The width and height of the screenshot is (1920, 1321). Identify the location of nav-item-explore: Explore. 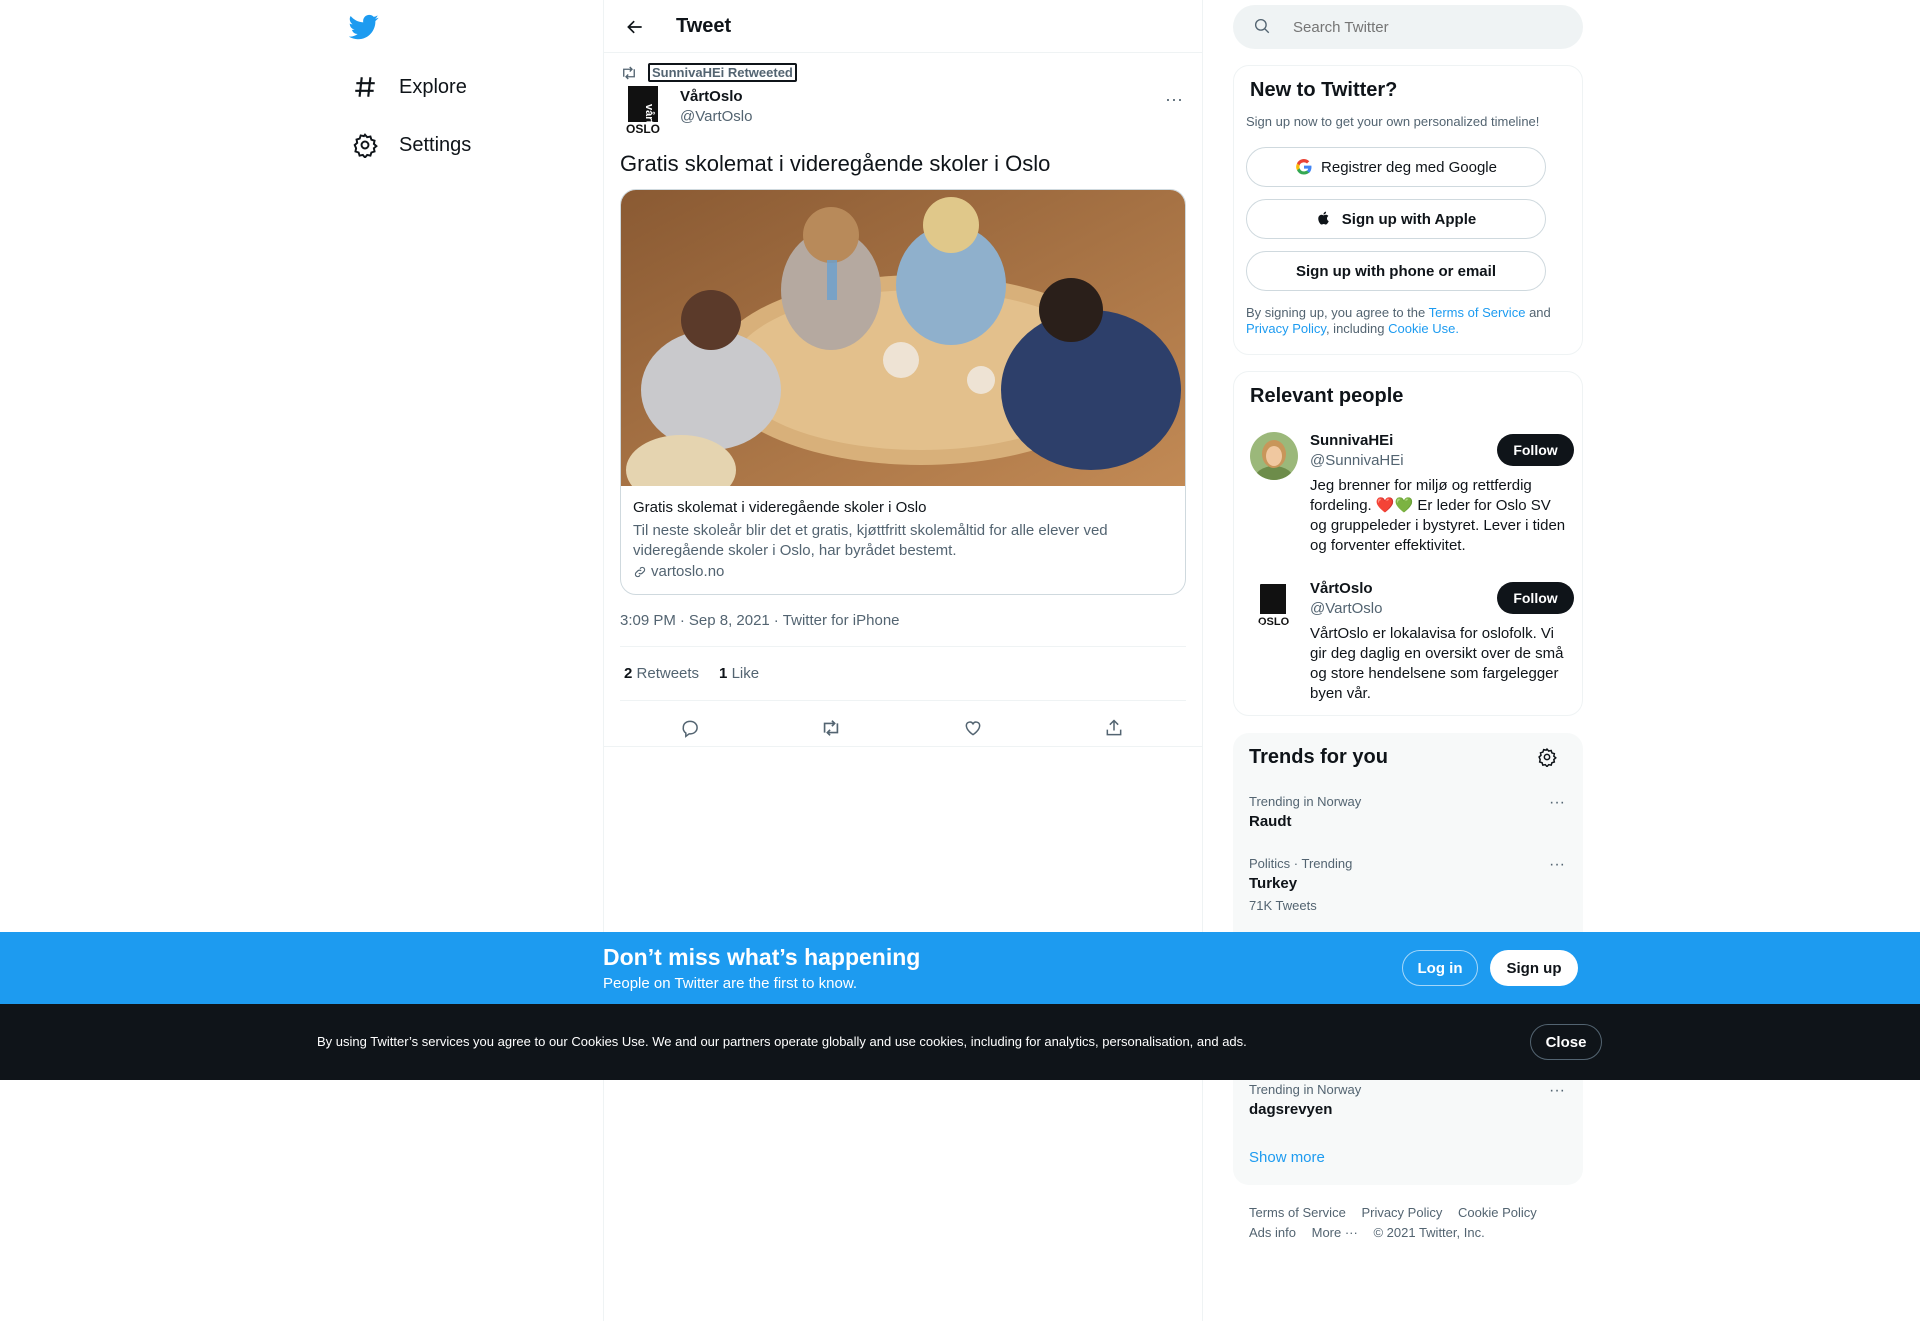
(408, 87).